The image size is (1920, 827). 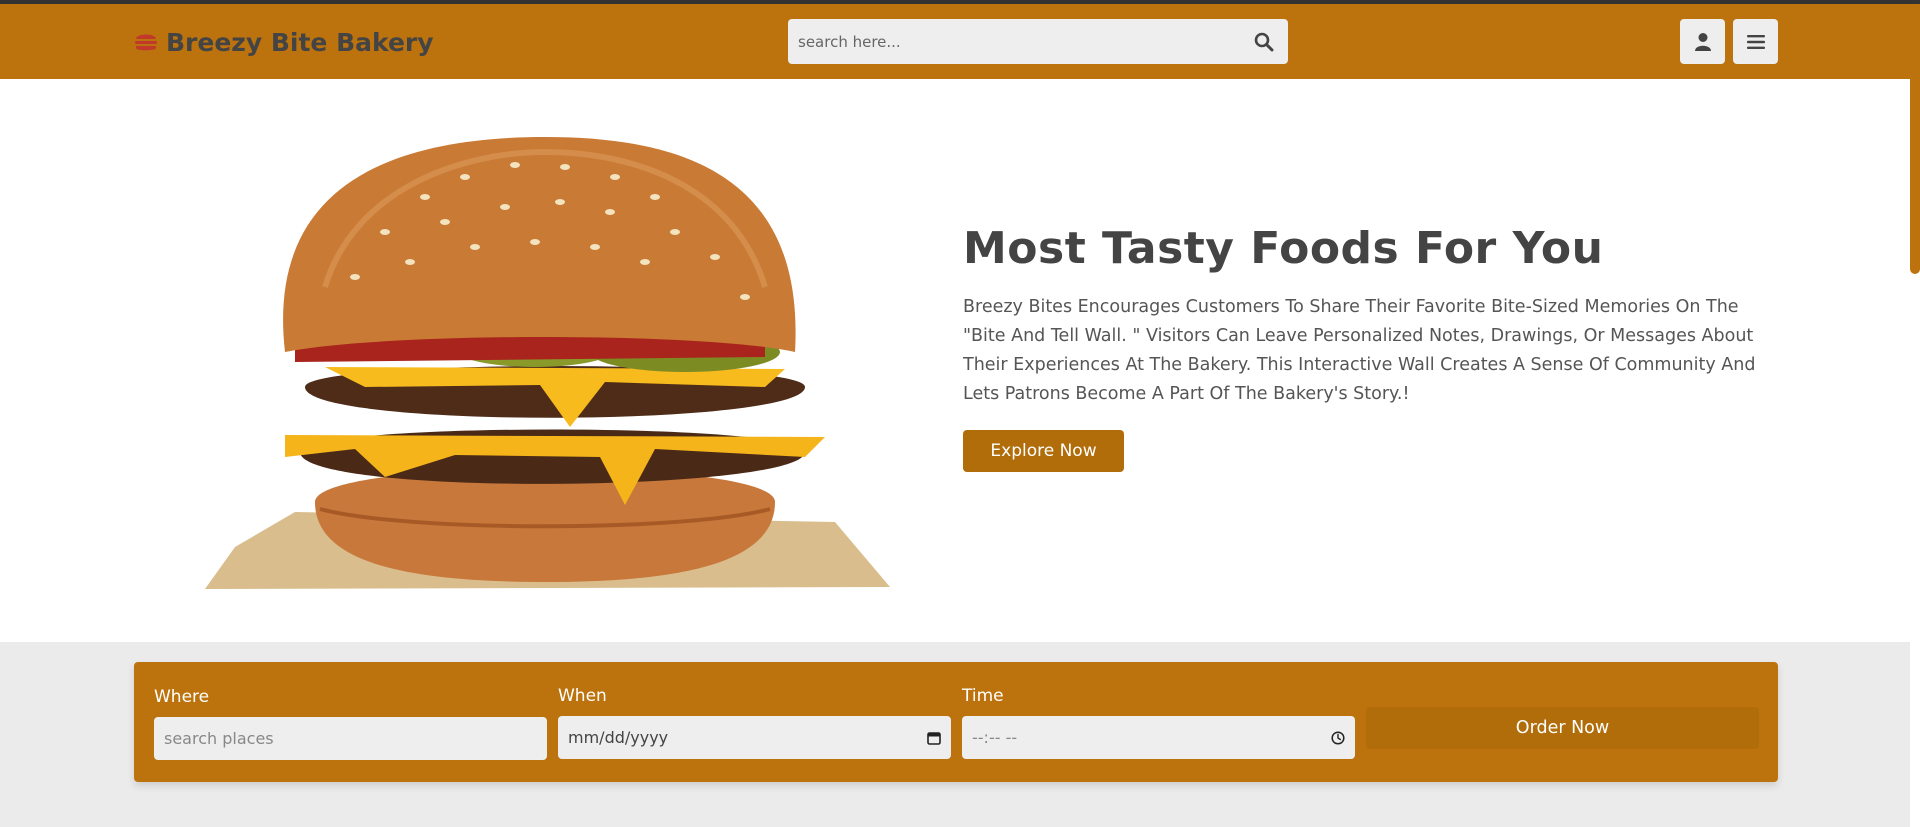 I want to click on site-header: Breezy Bite Bakery, so click(x=955, y=41).